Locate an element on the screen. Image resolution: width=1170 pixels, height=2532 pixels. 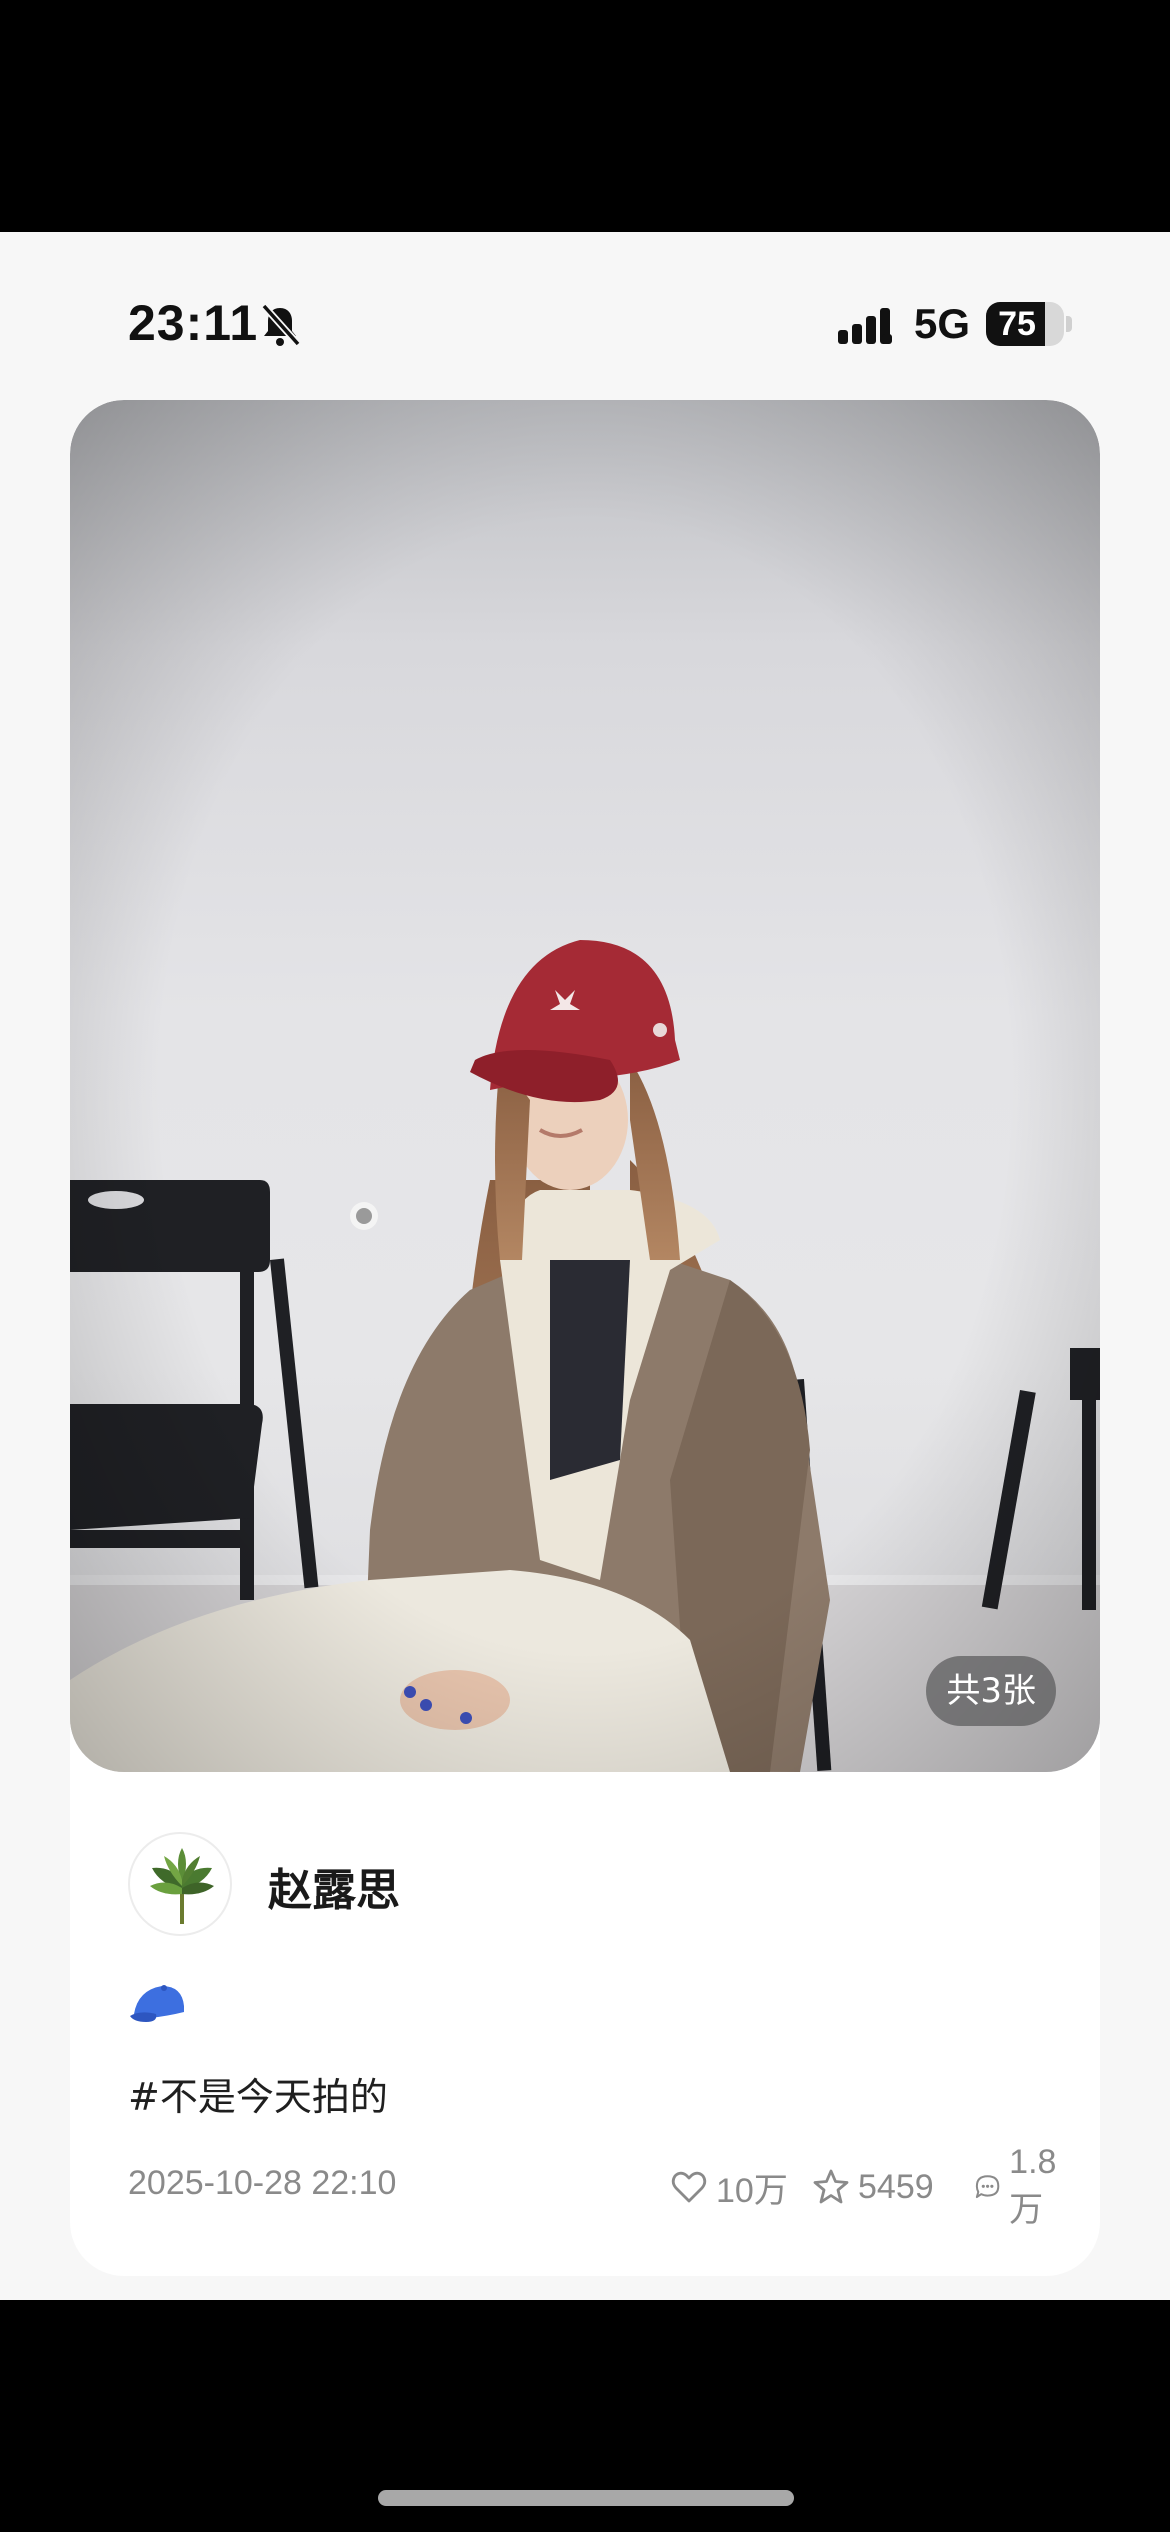
bell-muted-icon is located at coordinates (281, 325).